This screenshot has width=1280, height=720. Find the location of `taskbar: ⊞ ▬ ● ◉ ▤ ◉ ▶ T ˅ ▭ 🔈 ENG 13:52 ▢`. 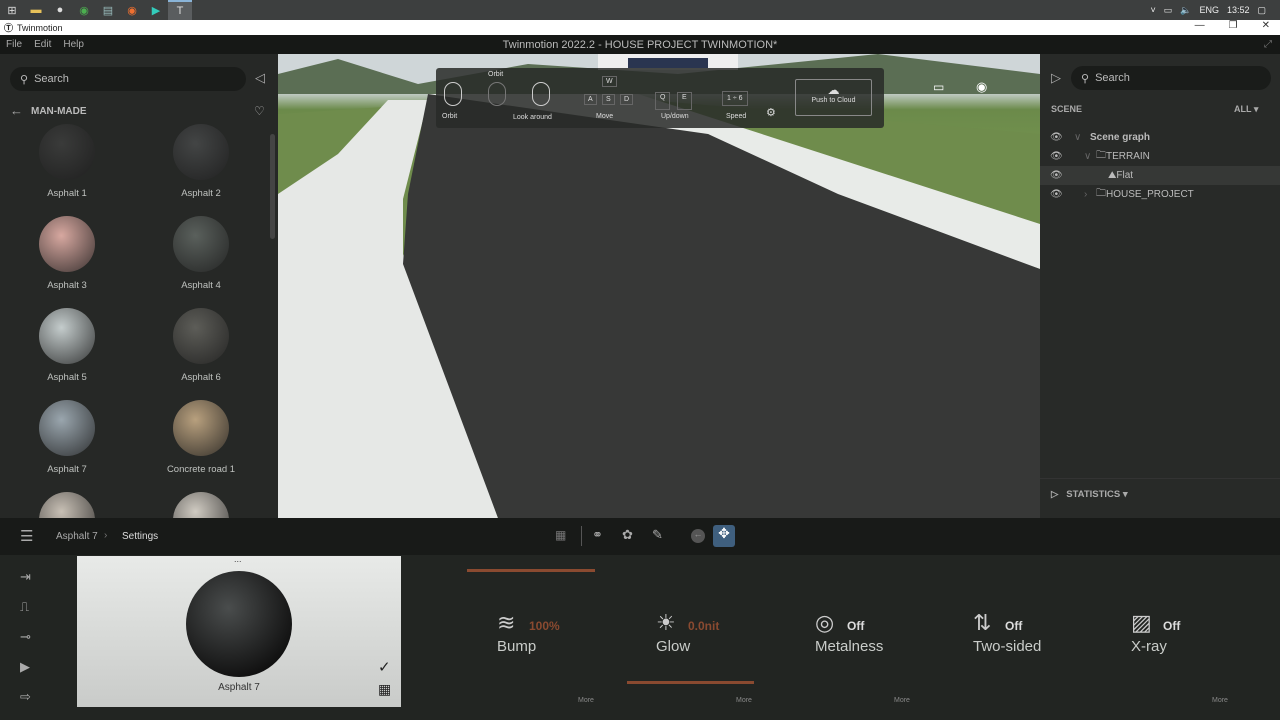

taskbar: ⊞ ▬ ● ◉ ▤ ◉ ▶ T ˅ ▭ 🔈 ENG 13:52 ▢ is located at coordinates (640, 10).